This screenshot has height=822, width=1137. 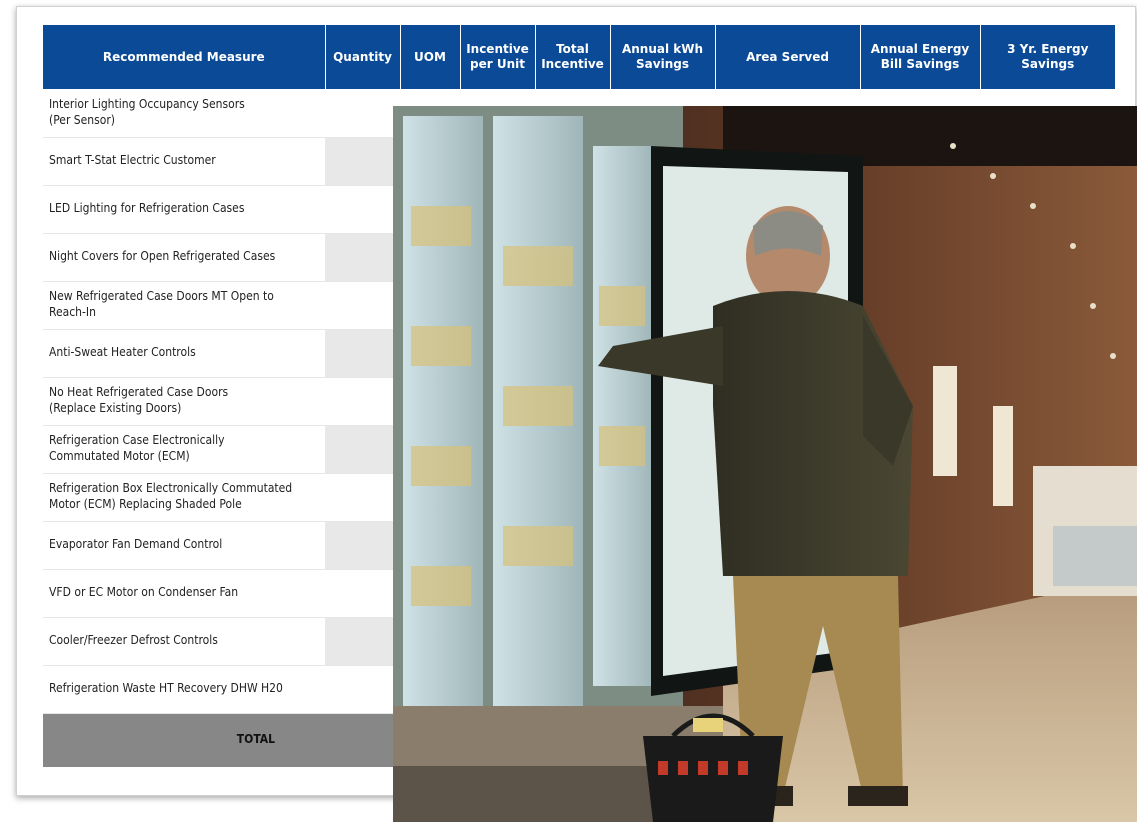 What do you see at coordinates (184, 57) in the screenshot?
I see `header-recommended-measure: Recommended Measure` at bounding box center [184, 57].